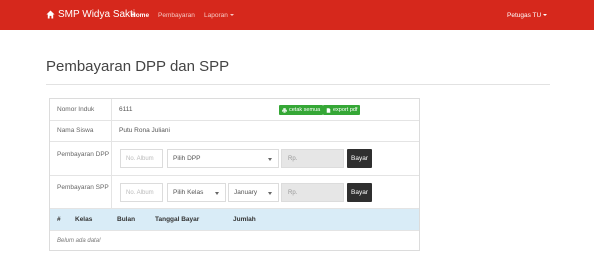  Describe the element at coordinates (76, 109) in the screenshot. I see `nomor-induk-label: Nomor Induk` at that location.